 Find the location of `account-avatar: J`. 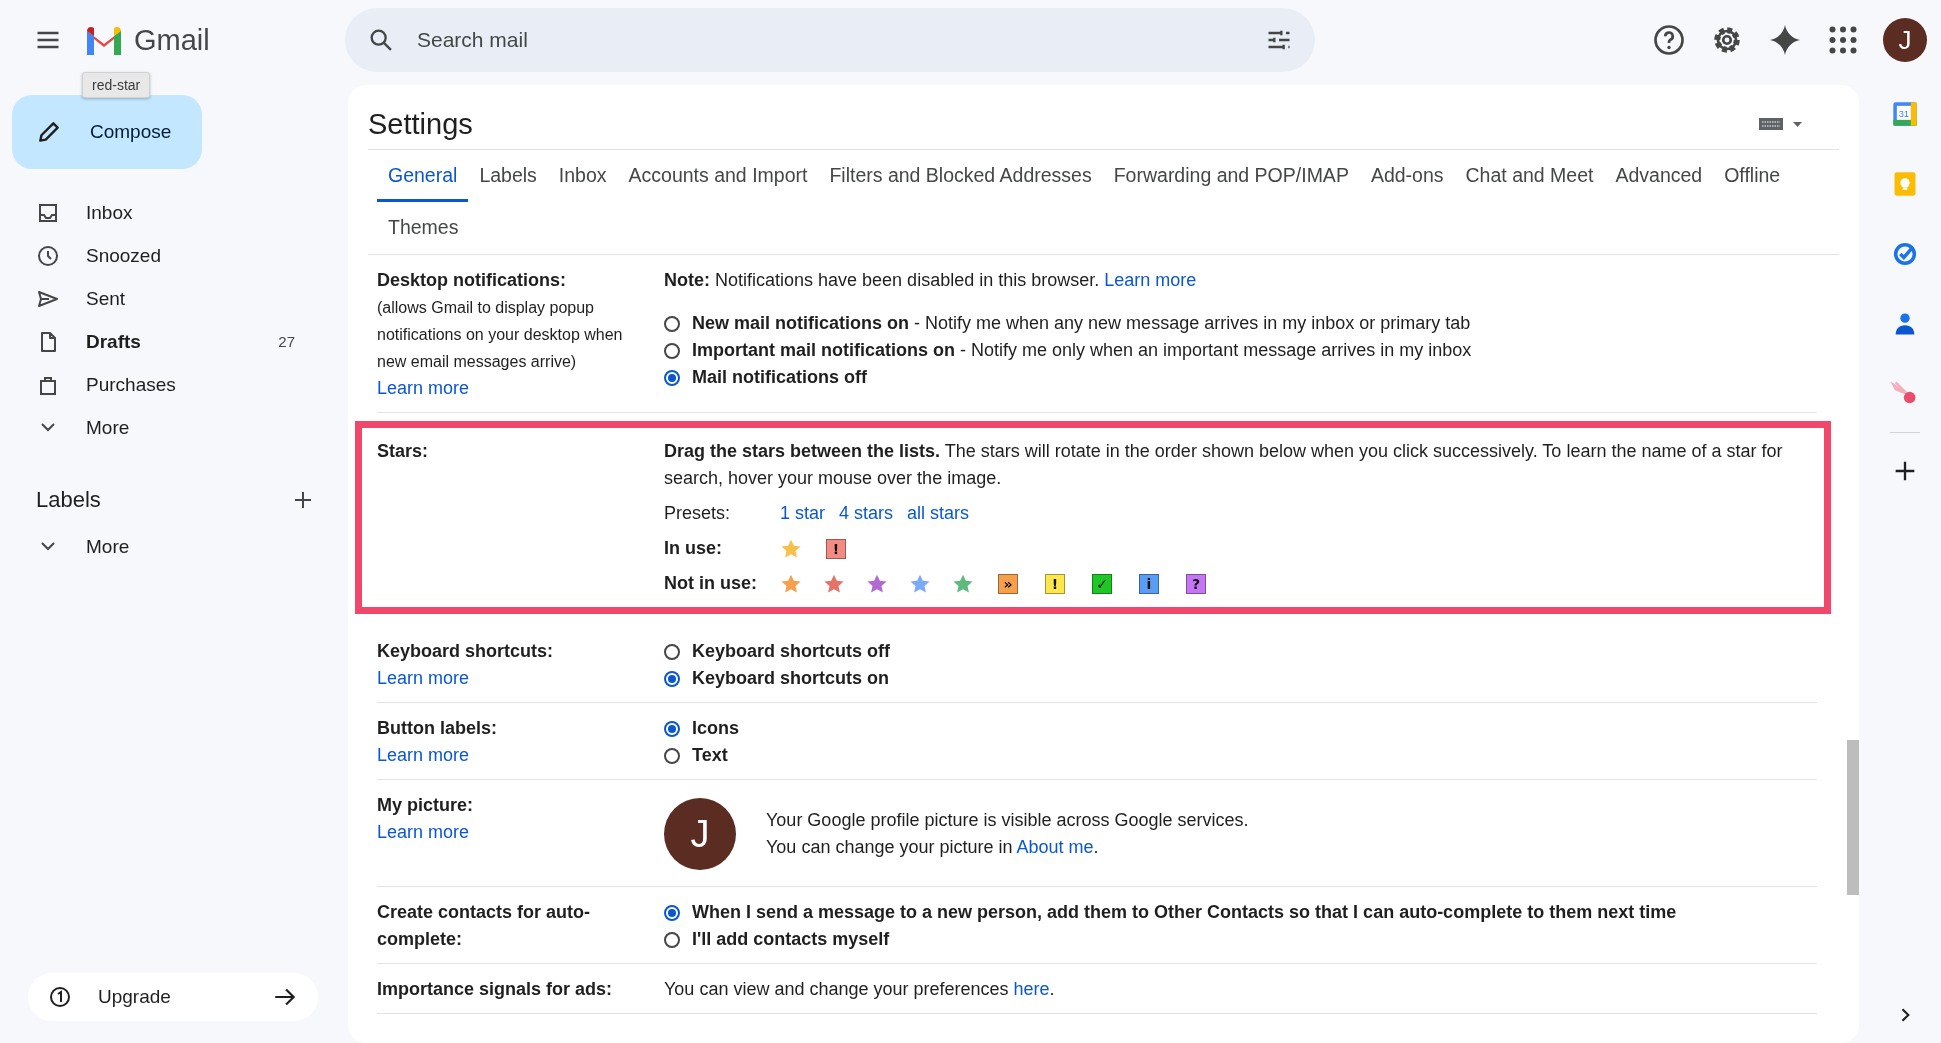

account-avatar: J is located at coordinates (1905, 40).